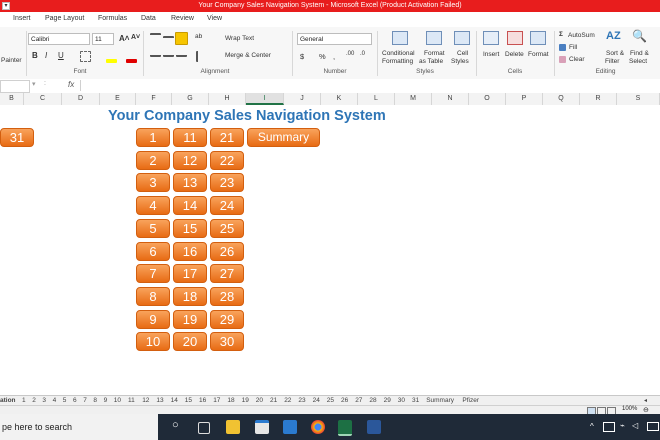 Image resolution: width=660 pixels, height=440 pixels. Describe the element at coordinates (248, 55) in the screenshot. I see `merge-center-button: Merge & Center` at that location.